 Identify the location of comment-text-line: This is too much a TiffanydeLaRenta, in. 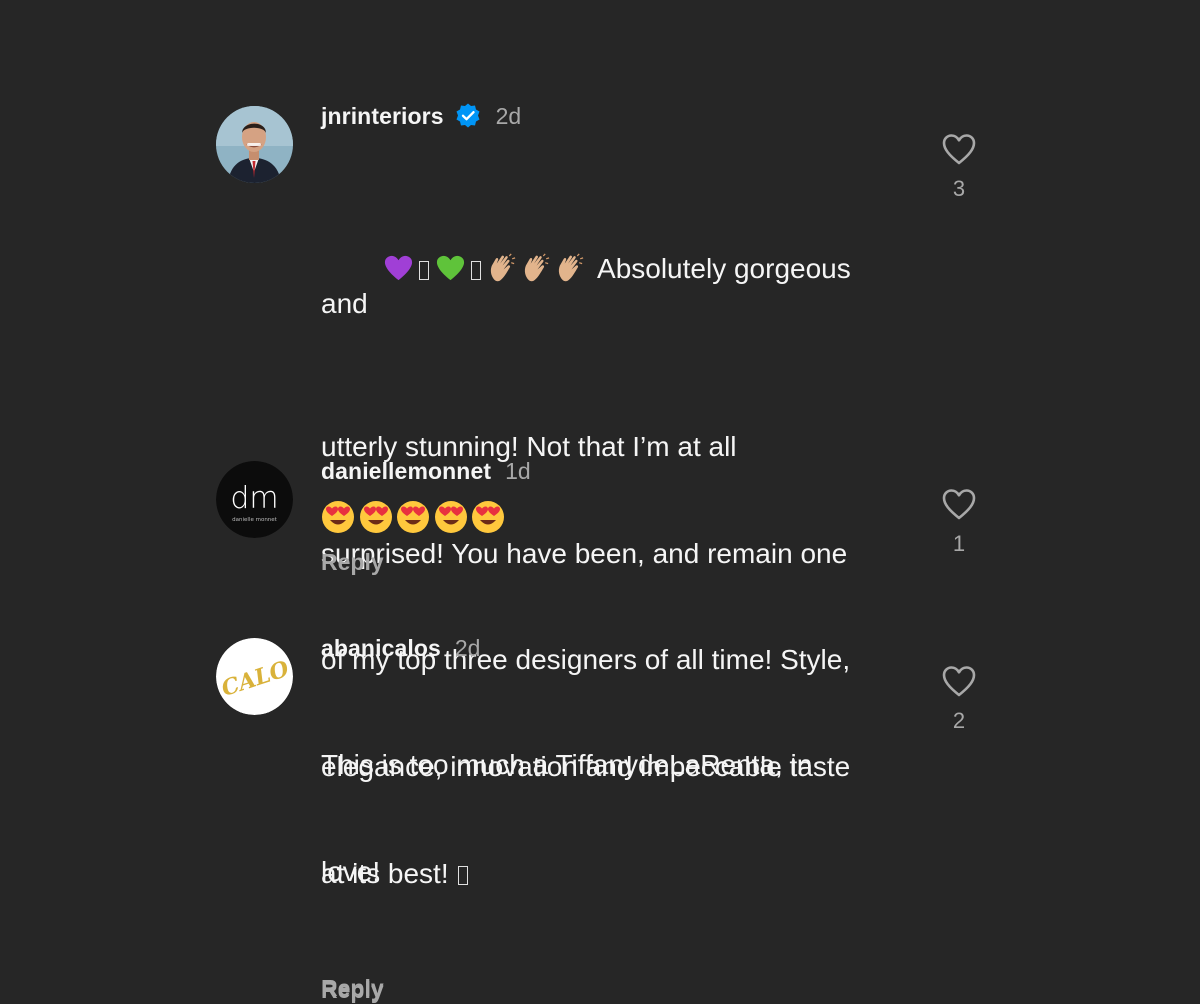
(567, 765).